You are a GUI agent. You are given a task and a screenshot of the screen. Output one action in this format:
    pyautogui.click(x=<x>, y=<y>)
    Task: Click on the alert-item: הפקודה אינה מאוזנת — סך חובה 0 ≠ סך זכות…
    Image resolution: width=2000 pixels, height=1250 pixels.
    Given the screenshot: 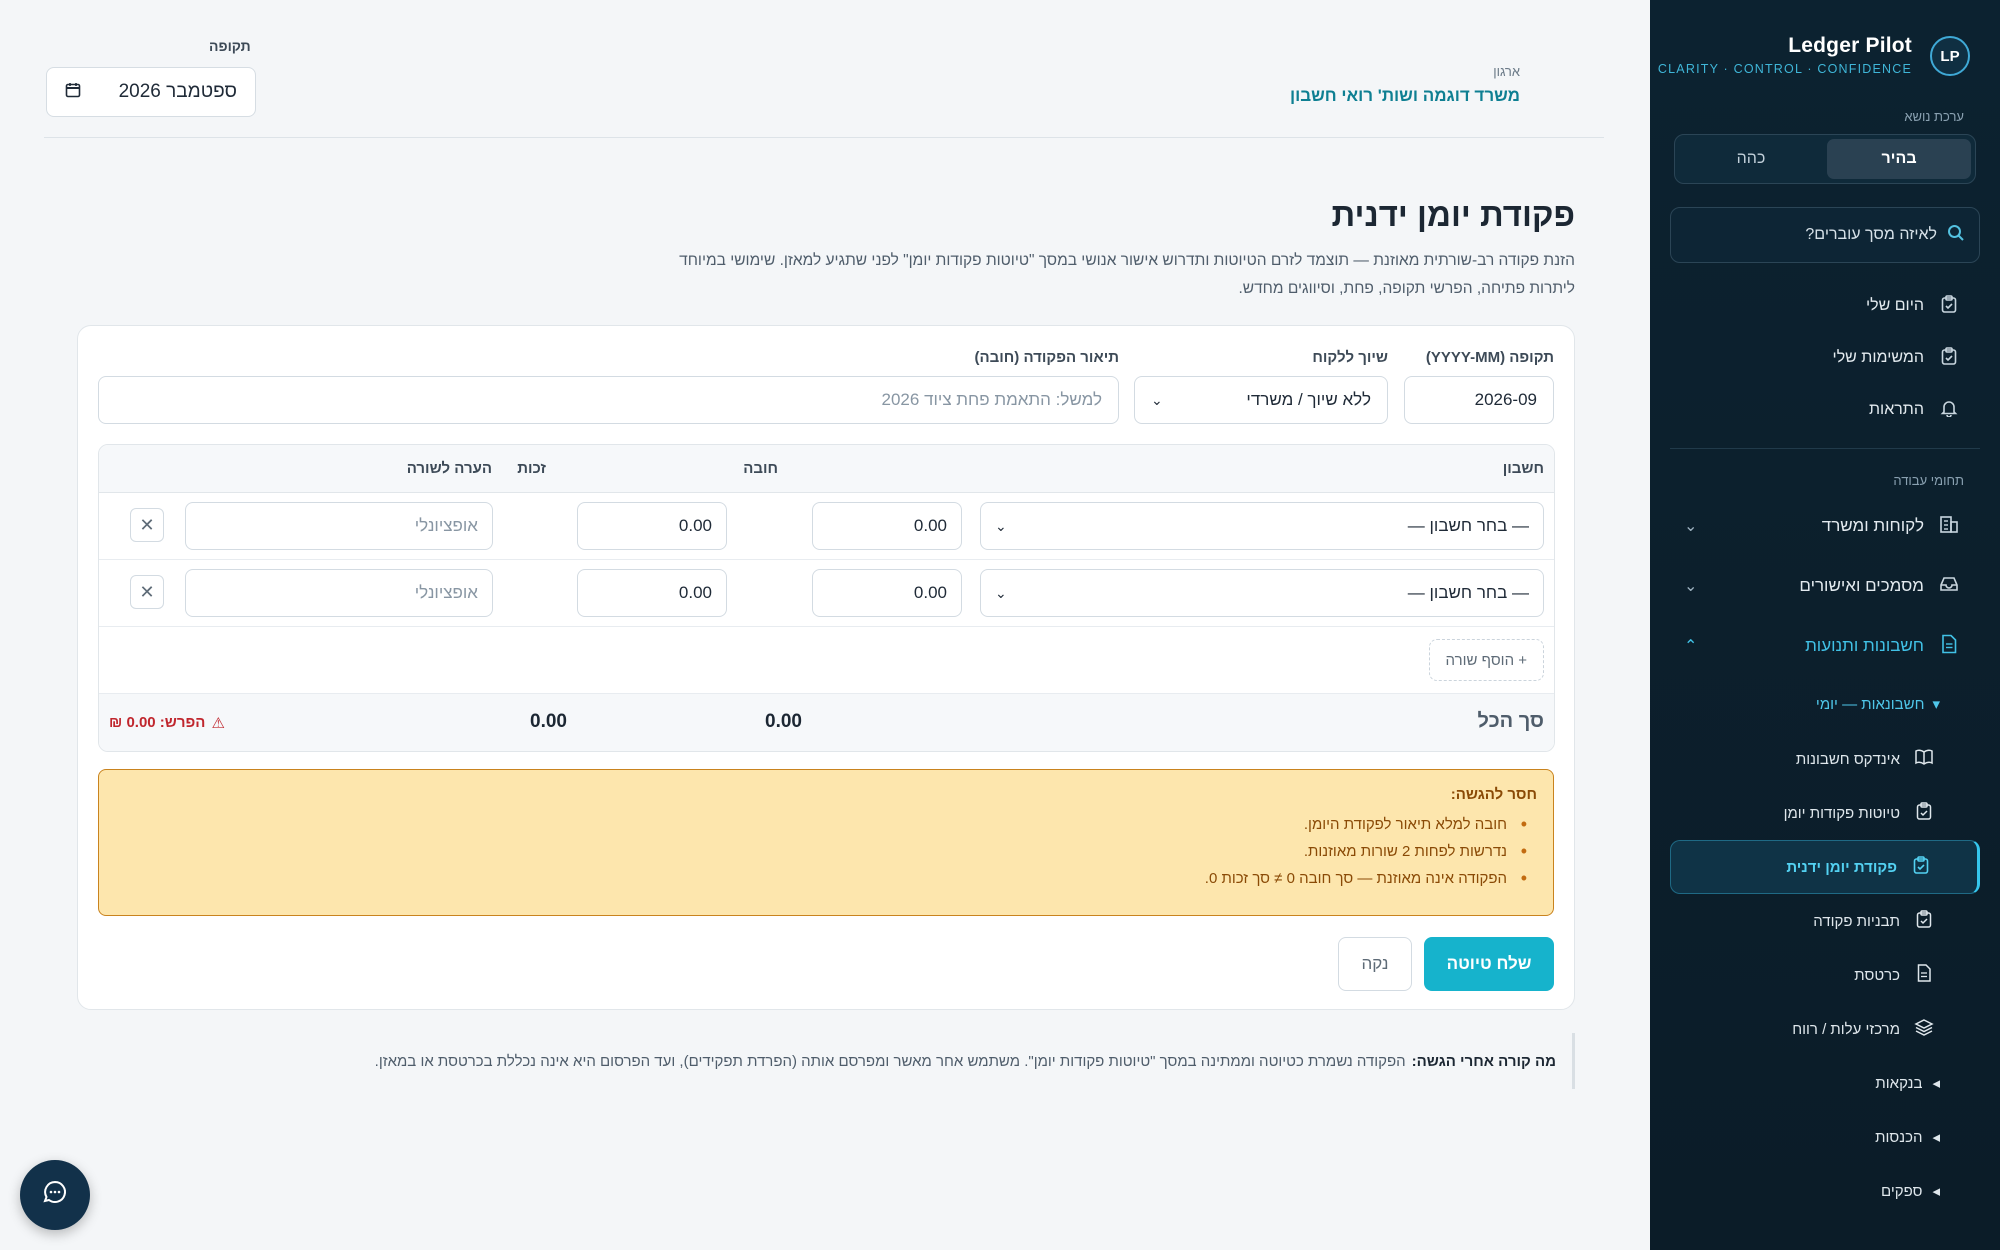 What is the action you would take?
    pyautogui.click(x=821, y=878)
    